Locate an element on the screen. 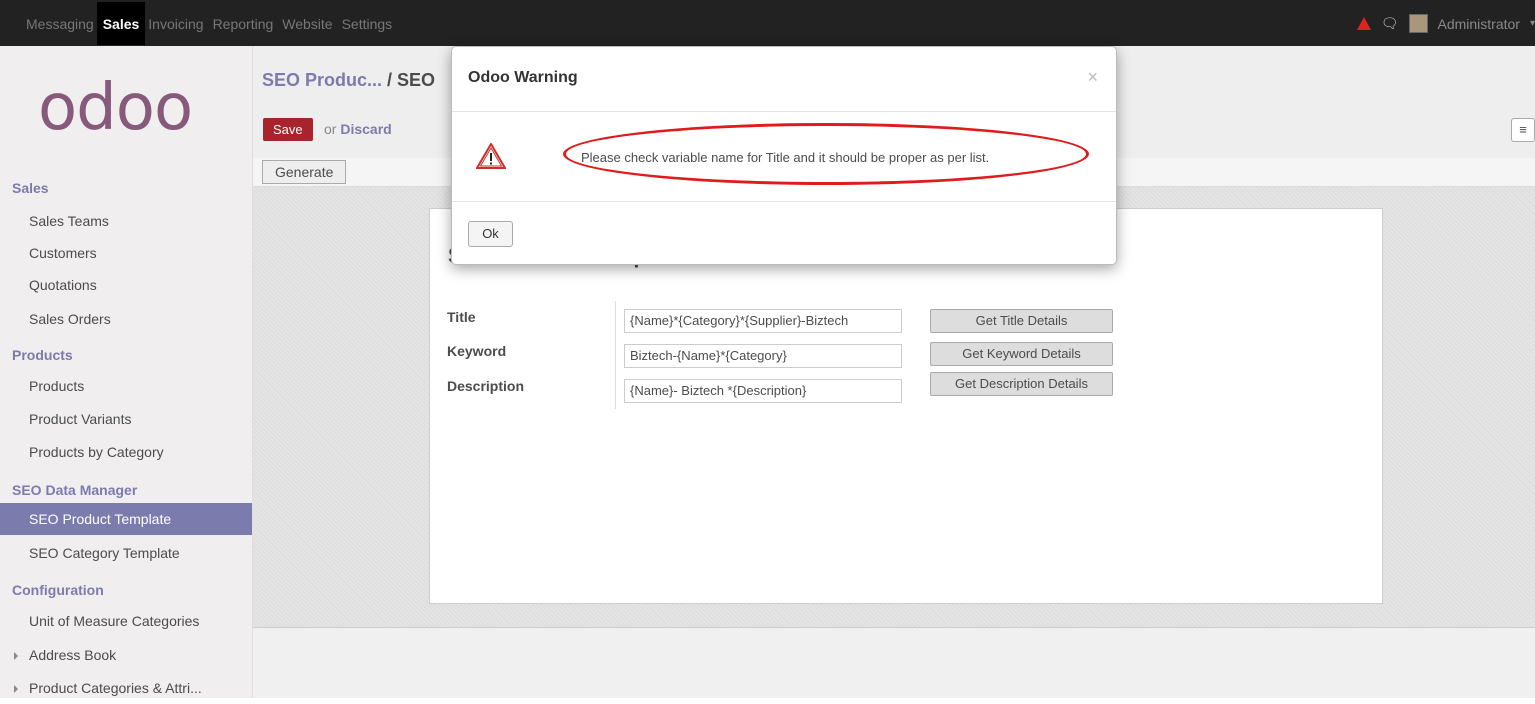 The height and width of the screenshot is (704, 1535). dialog-header: Odoo Warning × is located at coordinates (784, 79).